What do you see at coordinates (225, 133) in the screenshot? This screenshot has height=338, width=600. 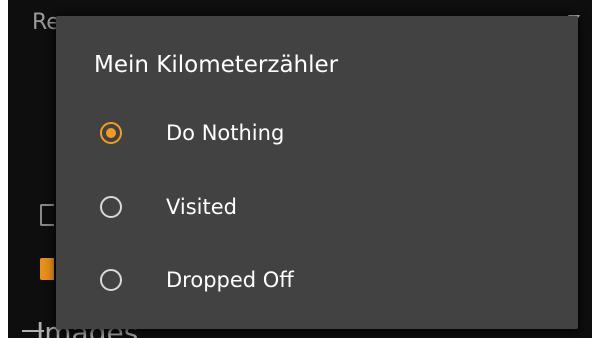 I see `option-label: Do Nothing` at bounding box center [225, 133].